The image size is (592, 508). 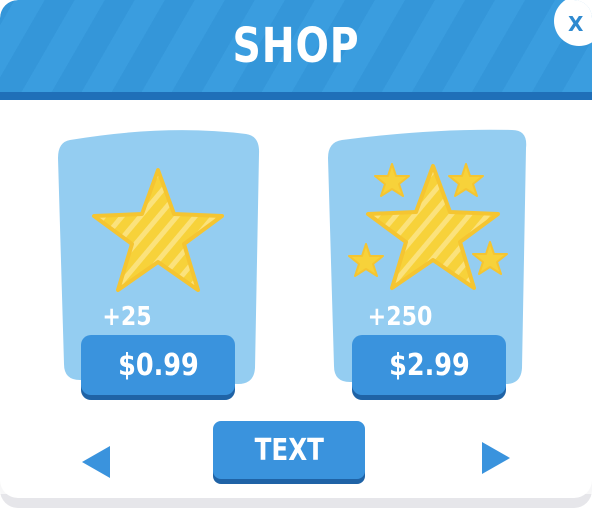 I want to click on buy-button: $2.99, so click(x=429, y=365).